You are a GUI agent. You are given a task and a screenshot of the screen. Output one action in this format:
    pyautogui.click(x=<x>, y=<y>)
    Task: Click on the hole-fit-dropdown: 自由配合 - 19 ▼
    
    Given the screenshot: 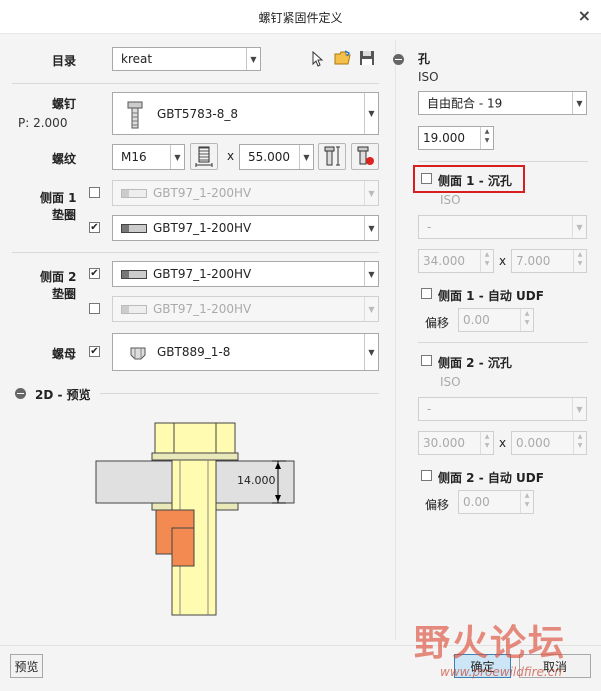 What is the action you would take?
    pyautogui.click(x=502, y=103)
    